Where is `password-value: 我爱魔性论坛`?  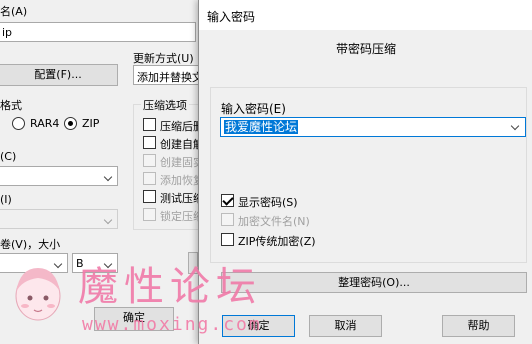
password-value: 我爱魔性论坛 is located at coordinates (261, 127).